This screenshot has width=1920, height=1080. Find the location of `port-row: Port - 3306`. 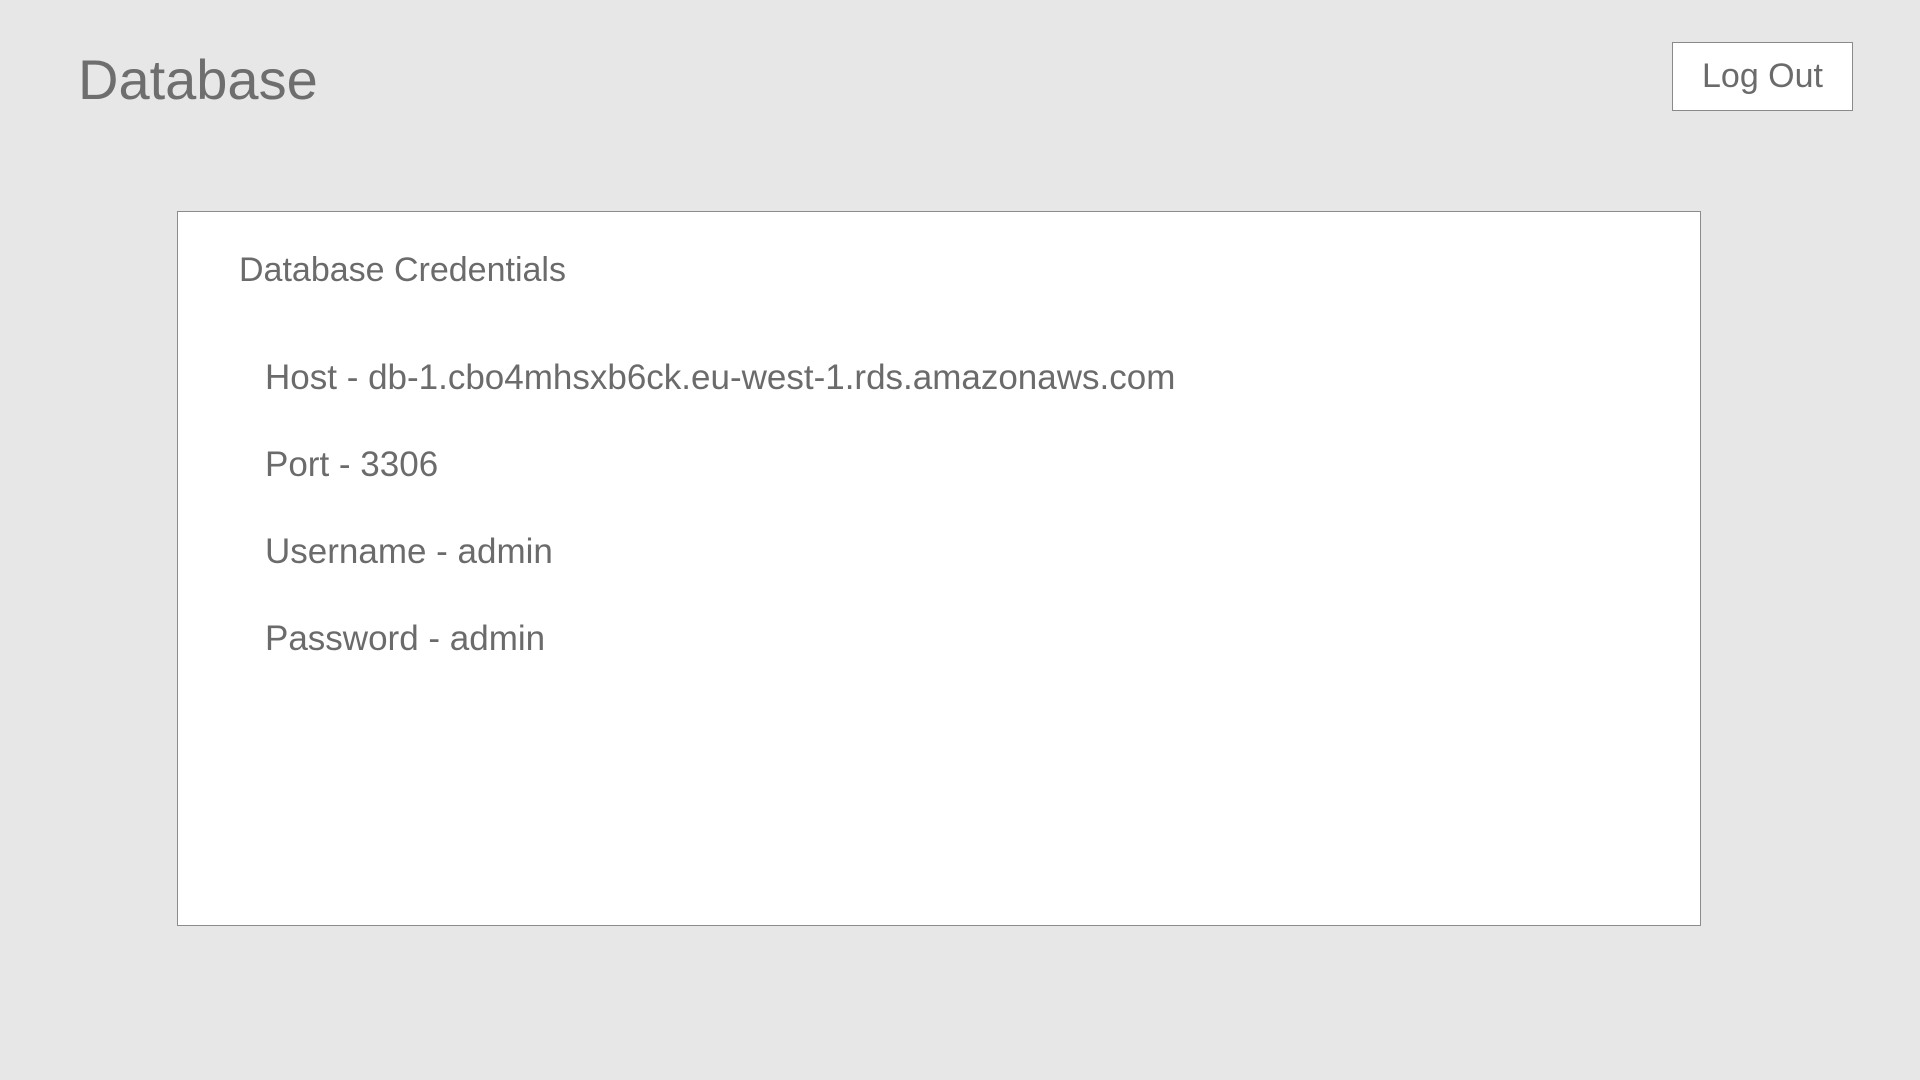

port-row: Port - 3306 is located at coordinates (352, 464).